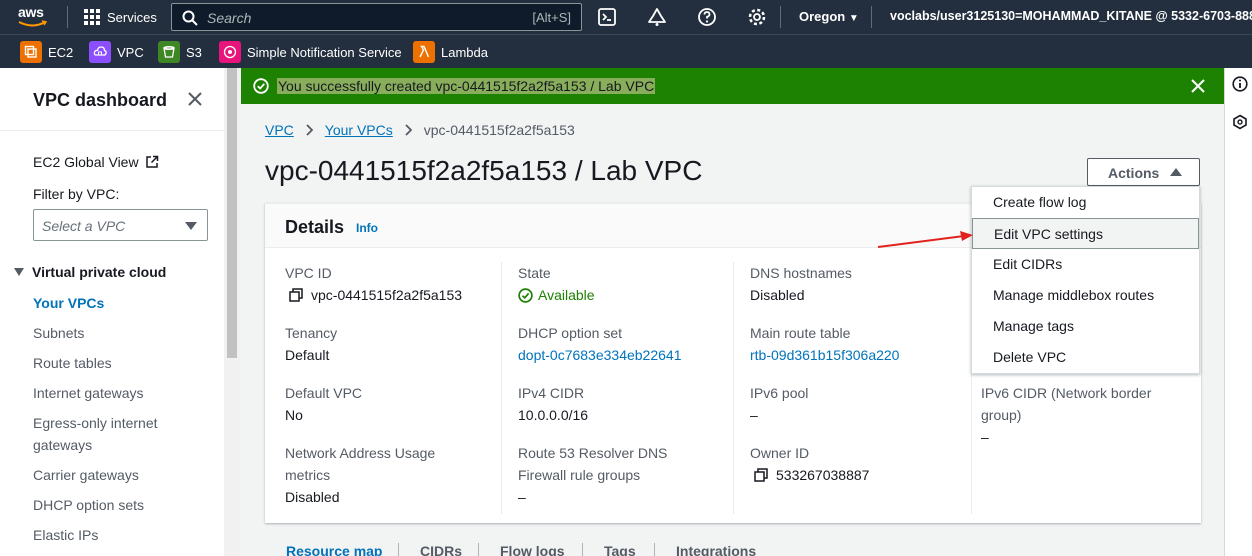 The height and width of the screenshot is (556, 1252). I want to click on search-placeholder: Search, so click(229, 18).